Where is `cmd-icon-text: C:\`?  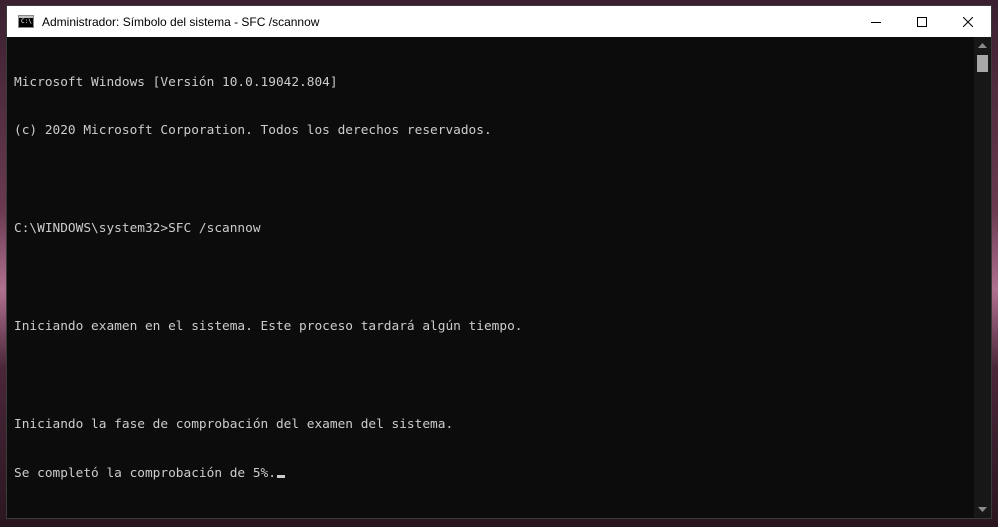
cmd-icon-text: C:\ is located at coordinates (26, 21).